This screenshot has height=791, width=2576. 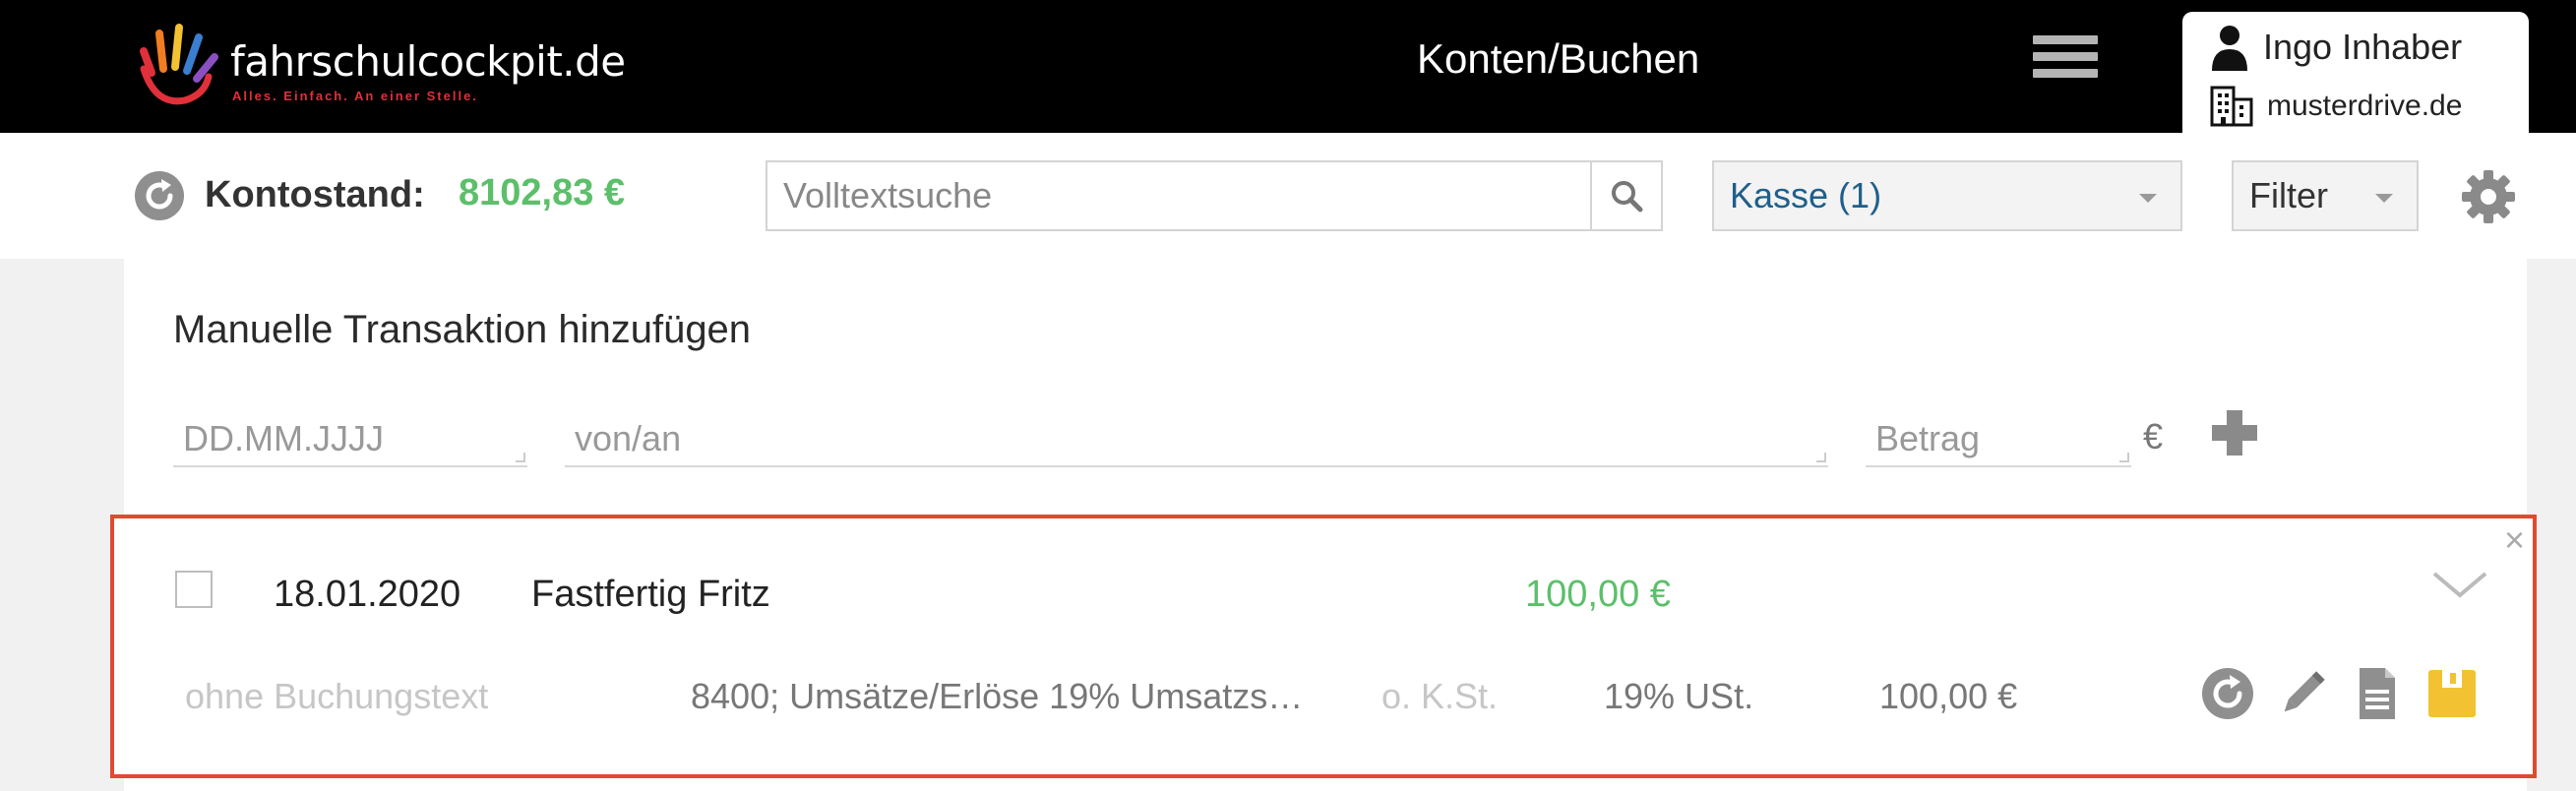 I want to click on document-icon, so click(x=2377, y=693).